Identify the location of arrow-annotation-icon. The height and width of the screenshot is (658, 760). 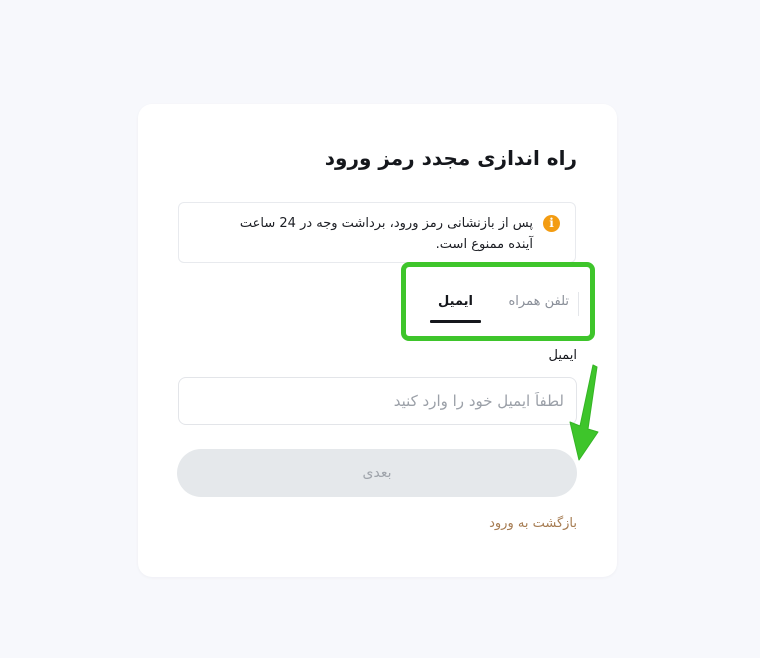
(584, 412).